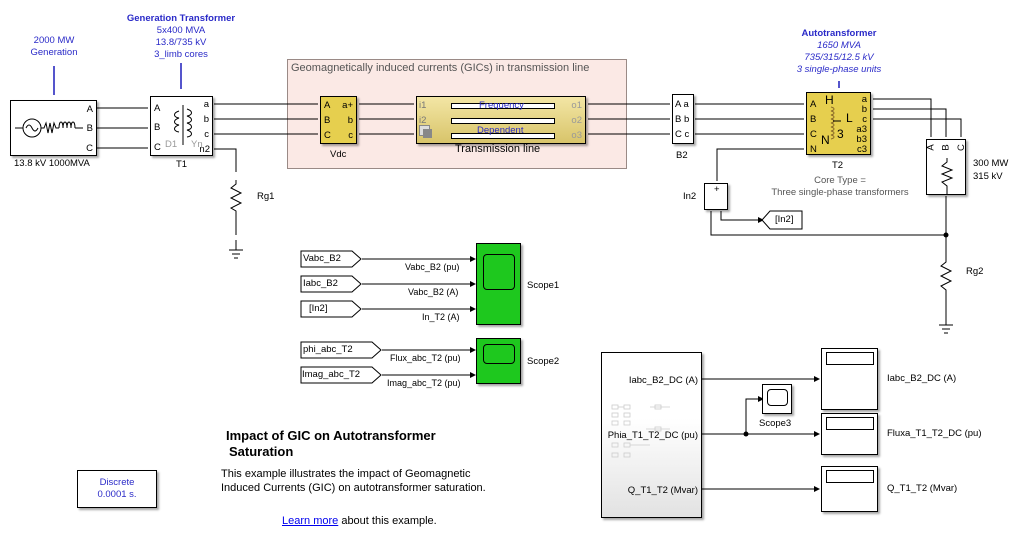  Describe the element at coordinates (543, 361) in the screenshot. I see `scope2-label: Scope2` at that location.